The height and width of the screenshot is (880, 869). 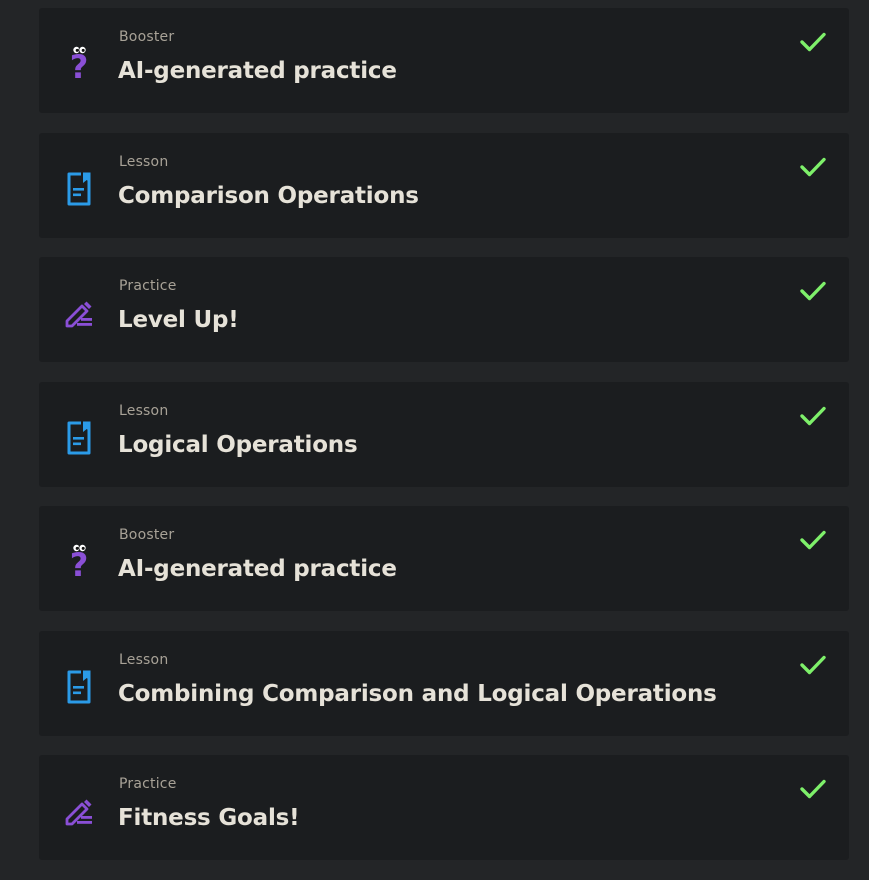 I want to click on item-title: Level Up!, so click(x=178, y=320).